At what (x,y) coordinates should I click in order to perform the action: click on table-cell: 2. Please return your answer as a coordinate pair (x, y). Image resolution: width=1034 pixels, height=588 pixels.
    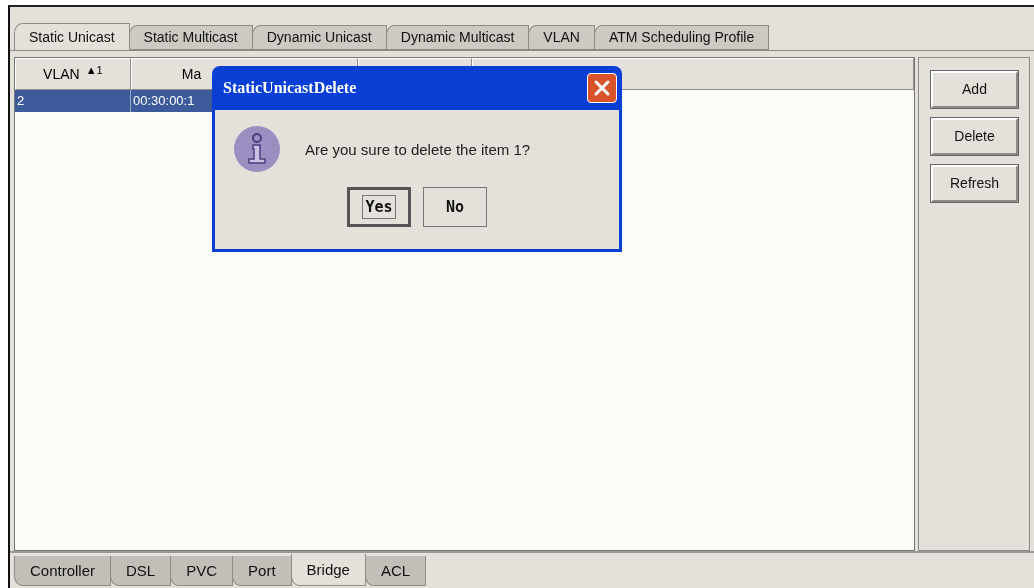
    Looking at the image, I should click on (73, 100).